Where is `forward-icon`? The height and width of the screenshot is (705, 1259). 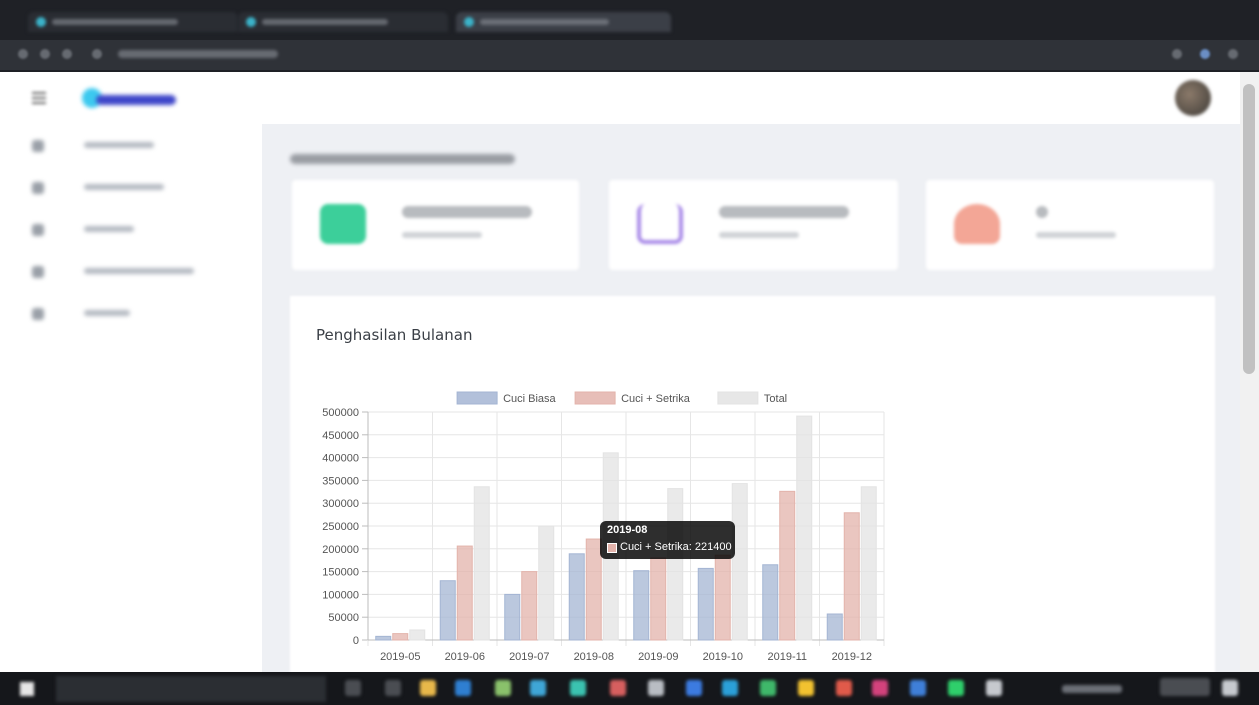
forward-icon is located at coordinates (45, 54).